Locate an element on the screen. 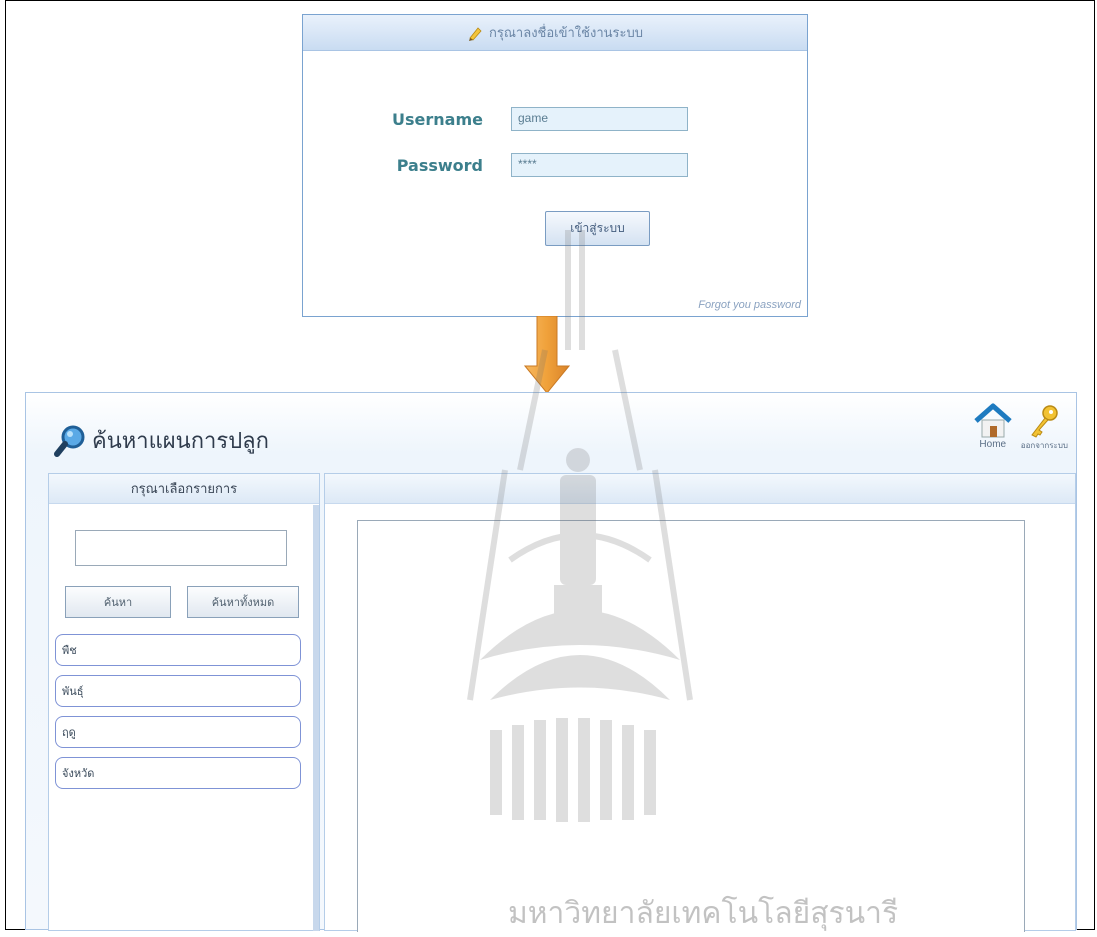  password-field: **** is located at coordinates (599, 165).